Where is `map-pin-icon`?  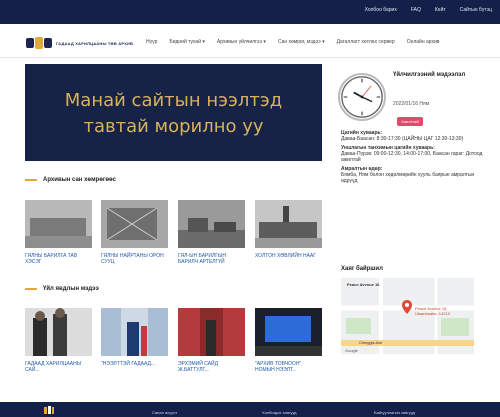 map-pin-icon is located at coordinates (407, 307).